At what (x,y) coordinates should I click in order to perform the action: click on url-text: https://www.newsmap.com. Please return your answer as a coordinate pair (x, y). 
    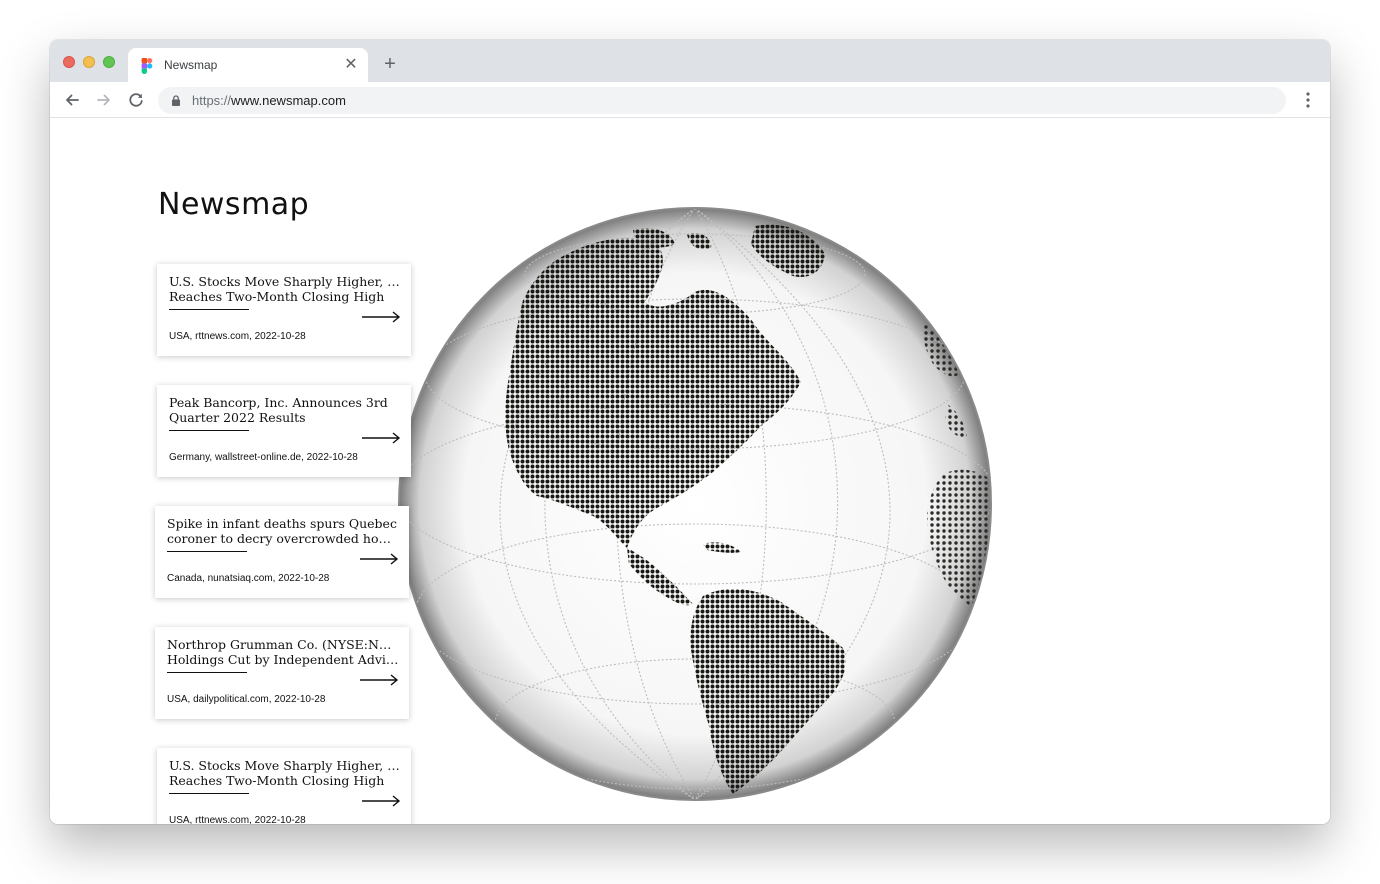
    Looking at the image, I should click on (269, 100).